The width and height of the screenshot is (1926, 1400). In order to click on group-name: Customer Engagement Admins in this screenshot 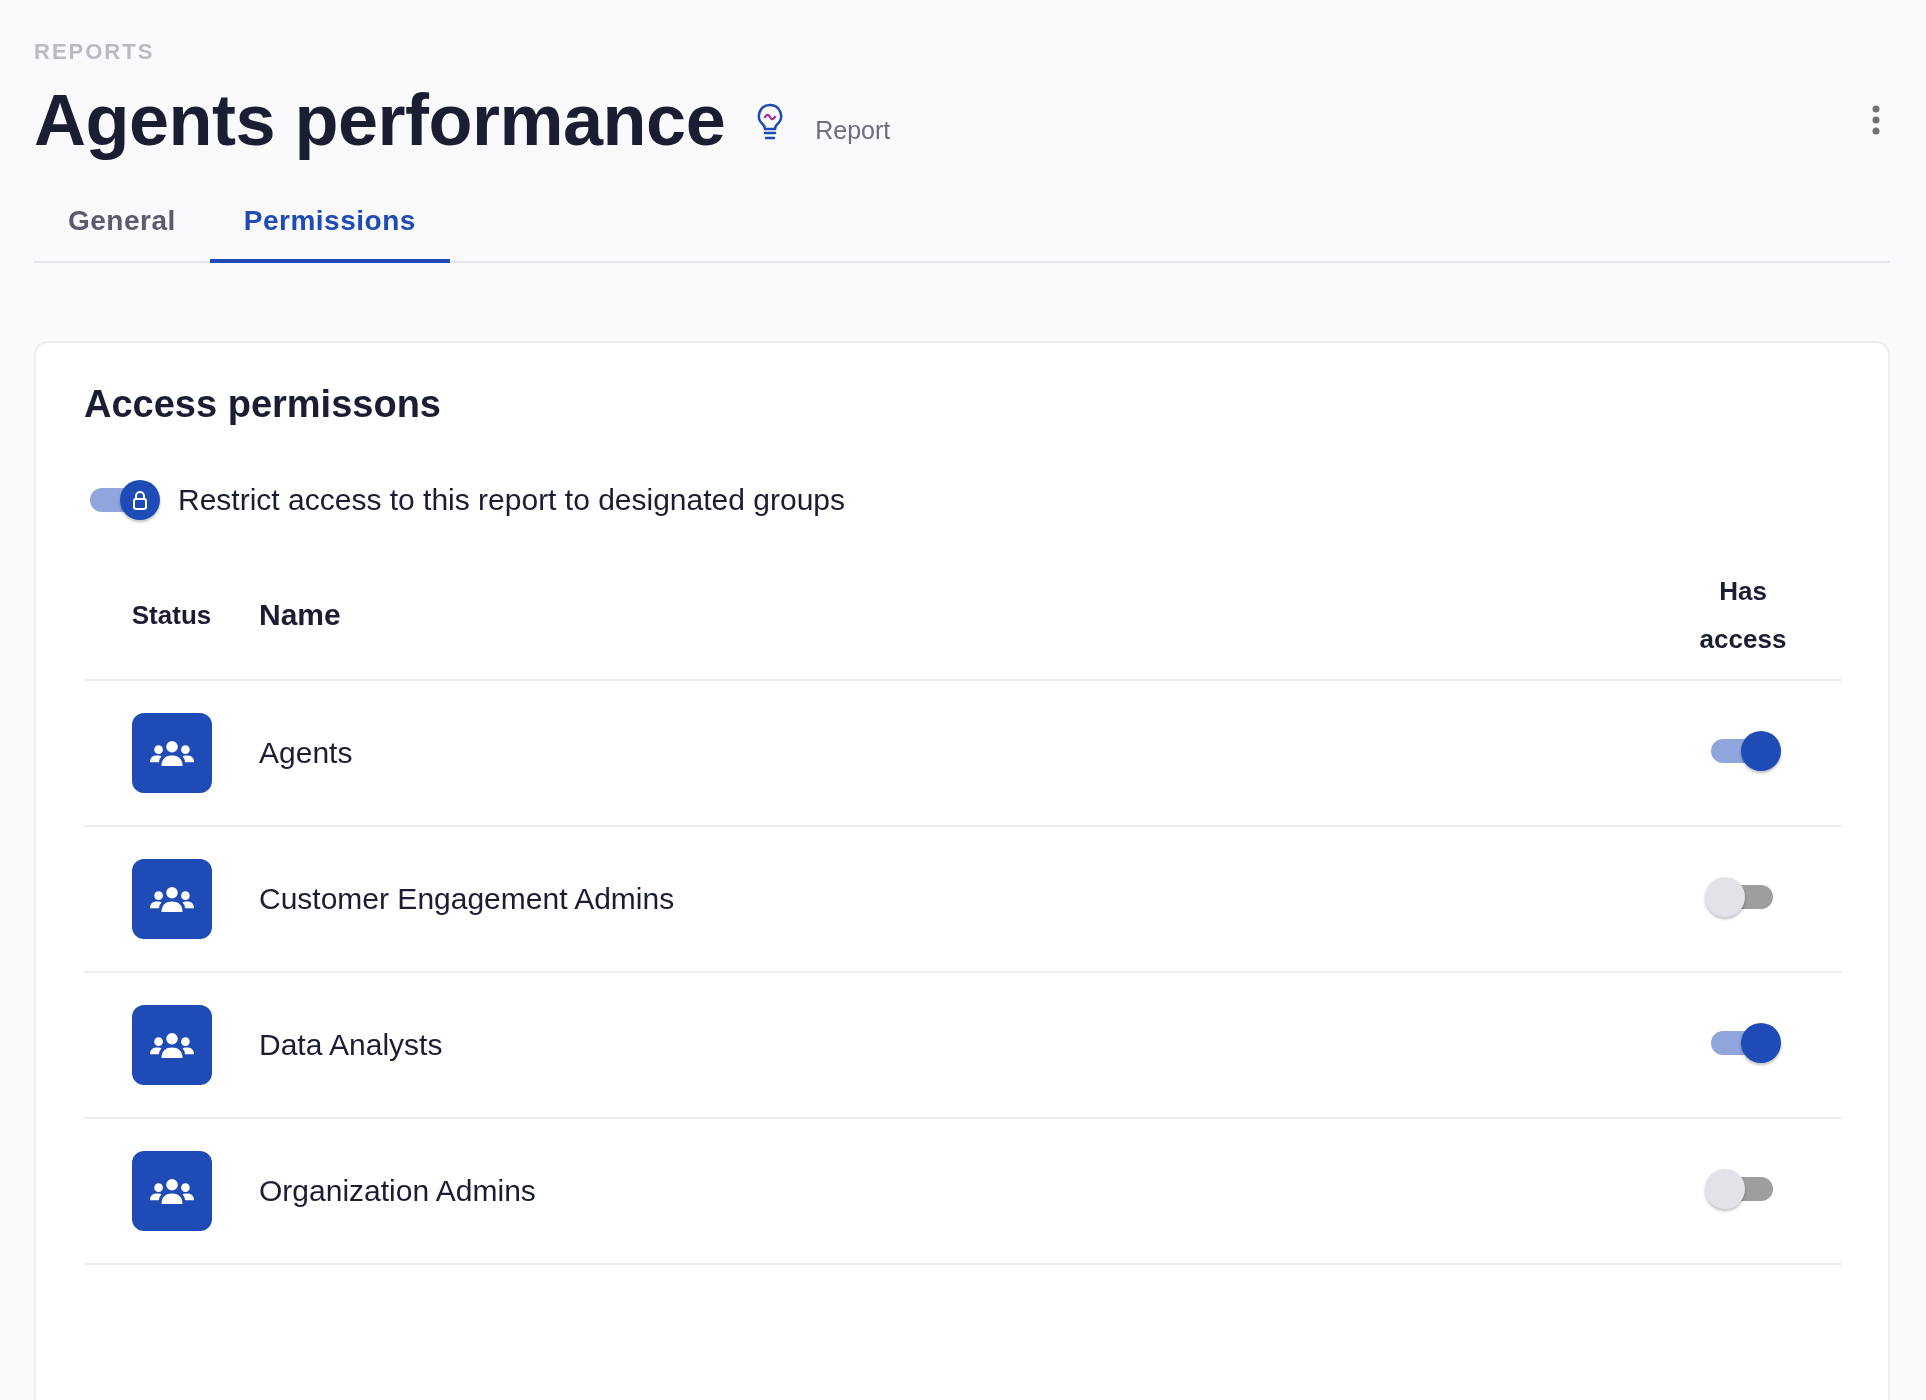, I will do `click(467, 898)`.